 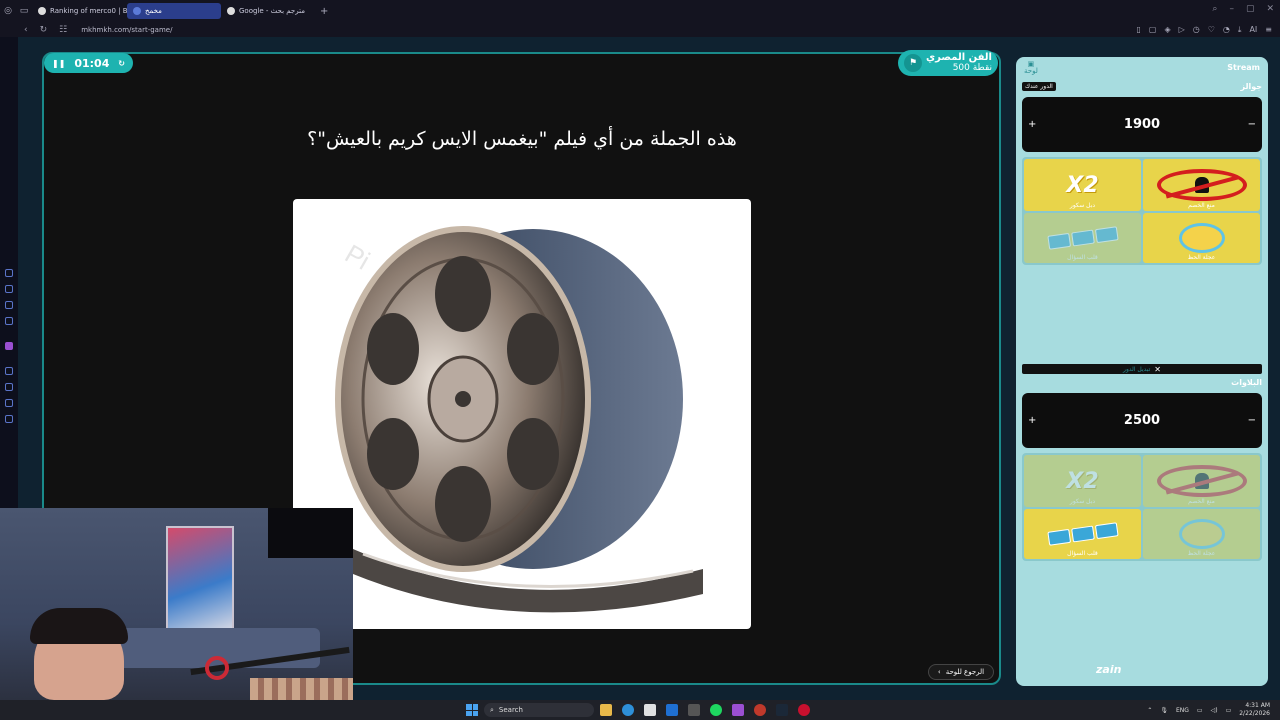 What do you see at coordinates (9, 403) in the screenshot?
I see `sidebar-link-icon` at bounding box center [9, 403].